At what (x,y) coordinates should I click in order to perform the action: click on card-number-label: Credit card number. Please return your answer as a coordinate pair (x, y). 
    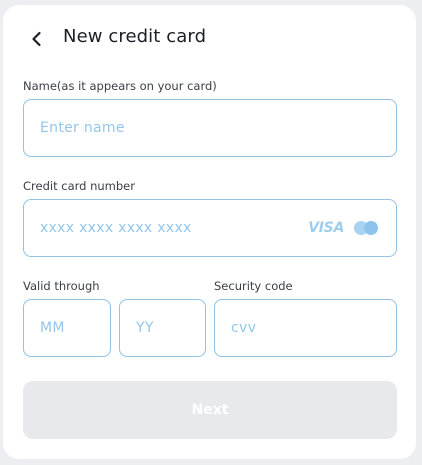
    Looking at the image, I should click on (79, 186).